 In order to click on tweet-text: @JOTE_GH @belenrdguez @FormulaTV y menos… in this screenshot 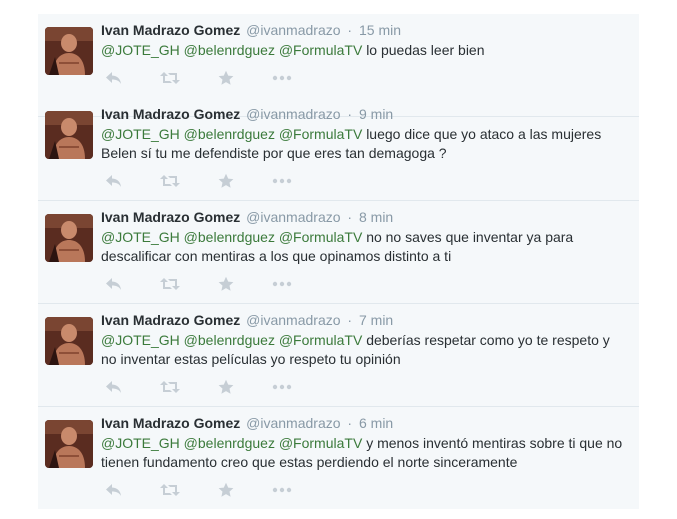, I will do `click(363, 453)`.